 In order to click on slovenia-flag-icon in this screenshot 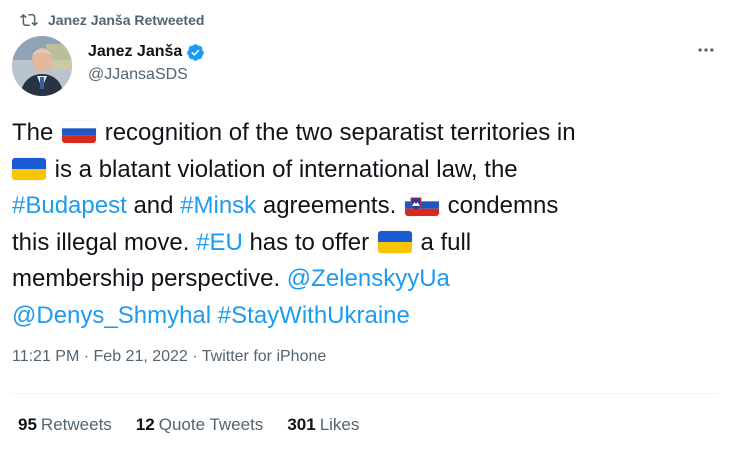, I will do `click(421, 205)`.